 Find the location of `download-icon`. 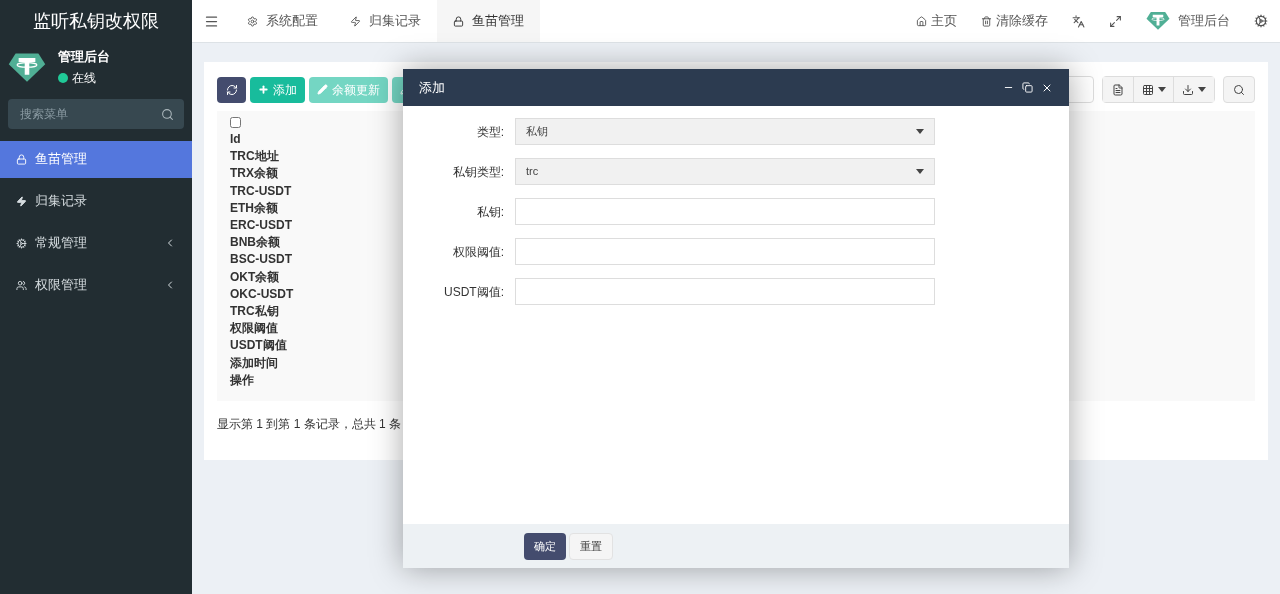

download-icon is located at coordinates (1188, 89).